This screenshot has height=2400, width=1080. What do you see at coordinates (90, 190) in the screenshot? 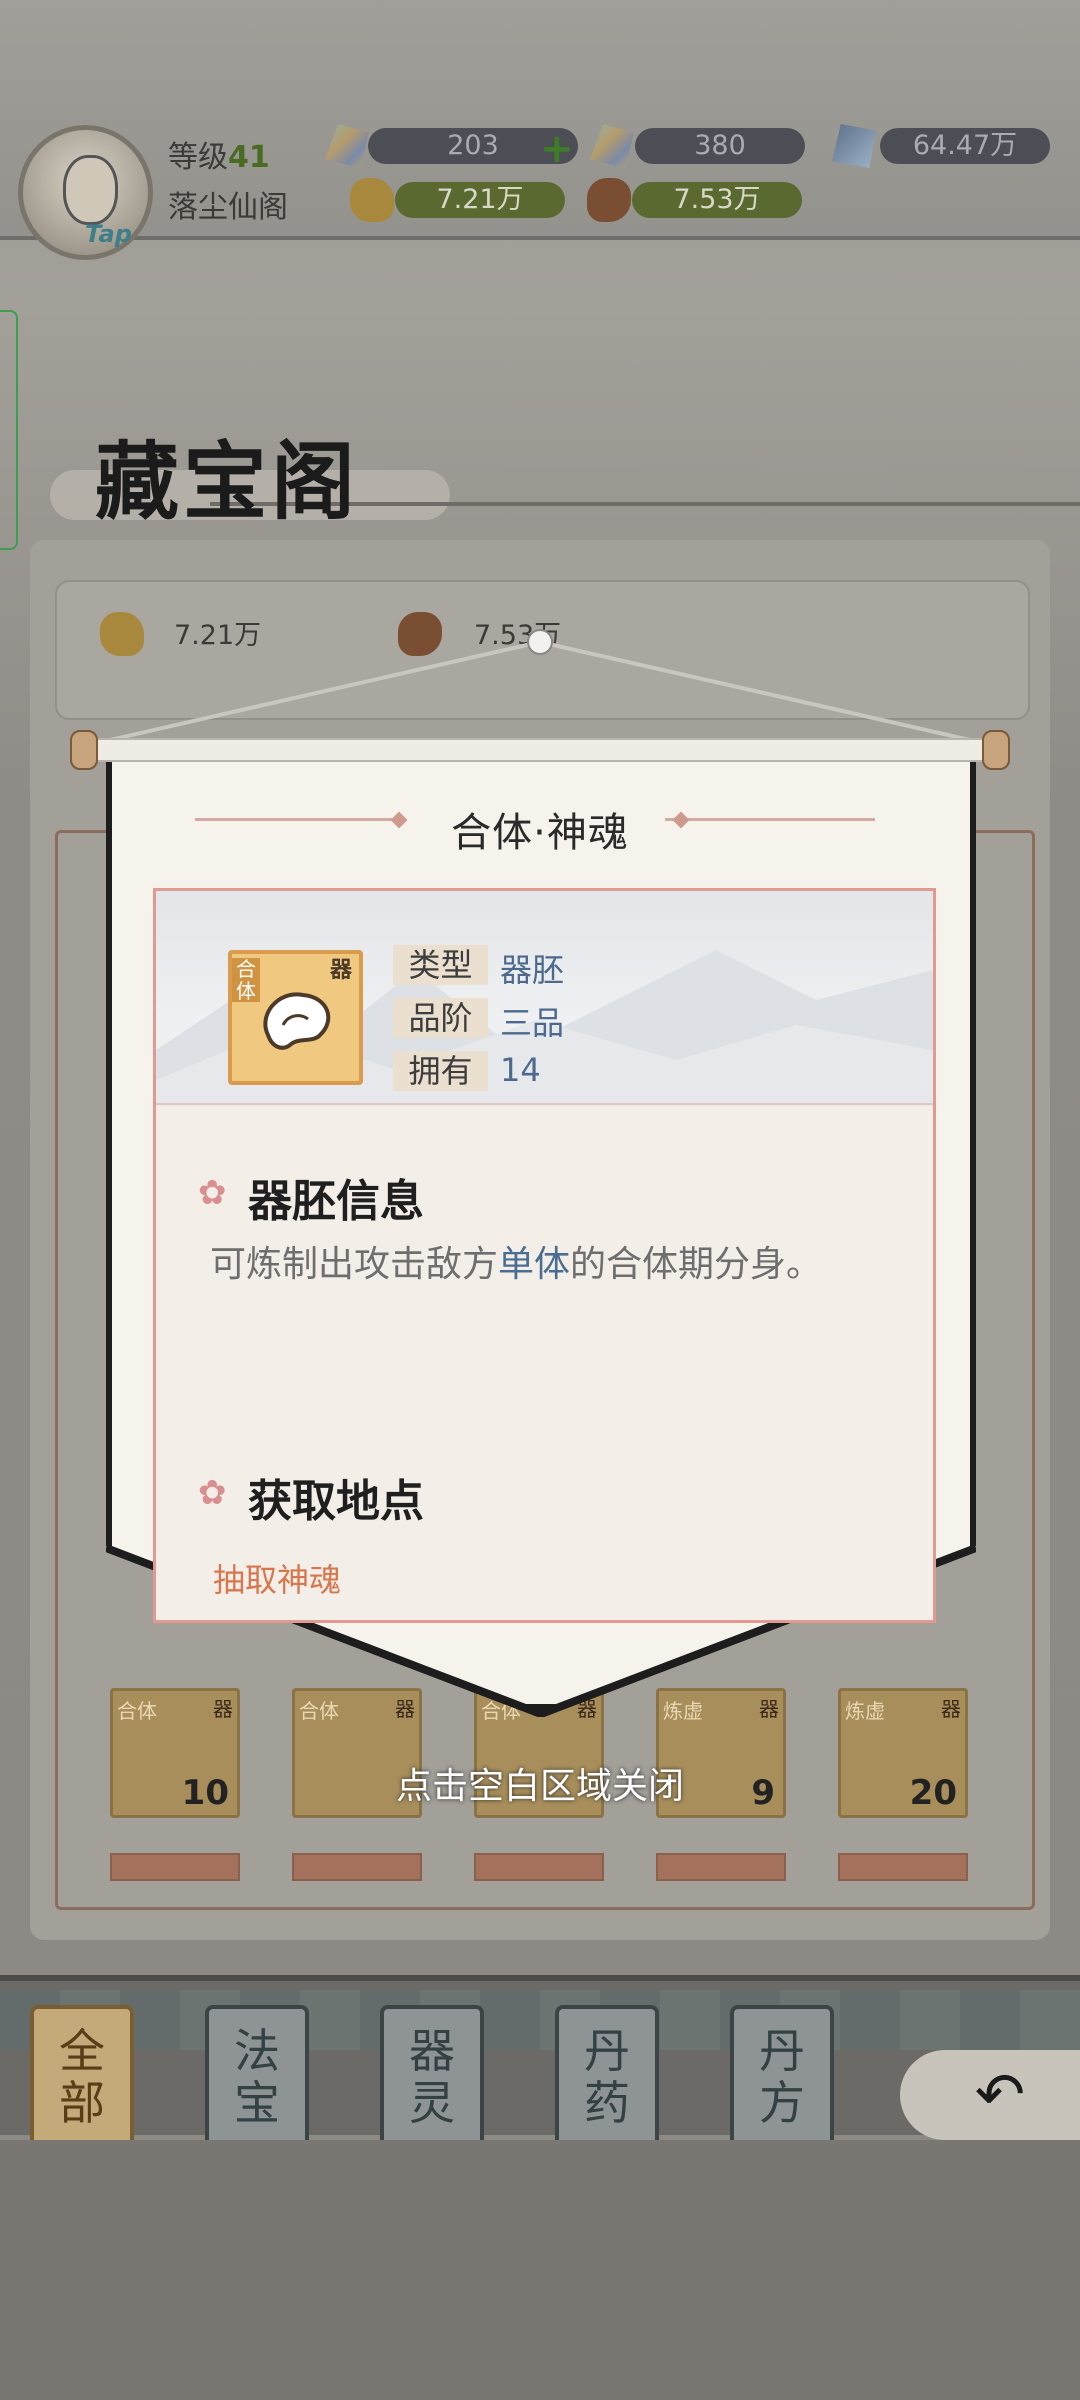
I see `avatar-face` at bounding box center [90, 190].